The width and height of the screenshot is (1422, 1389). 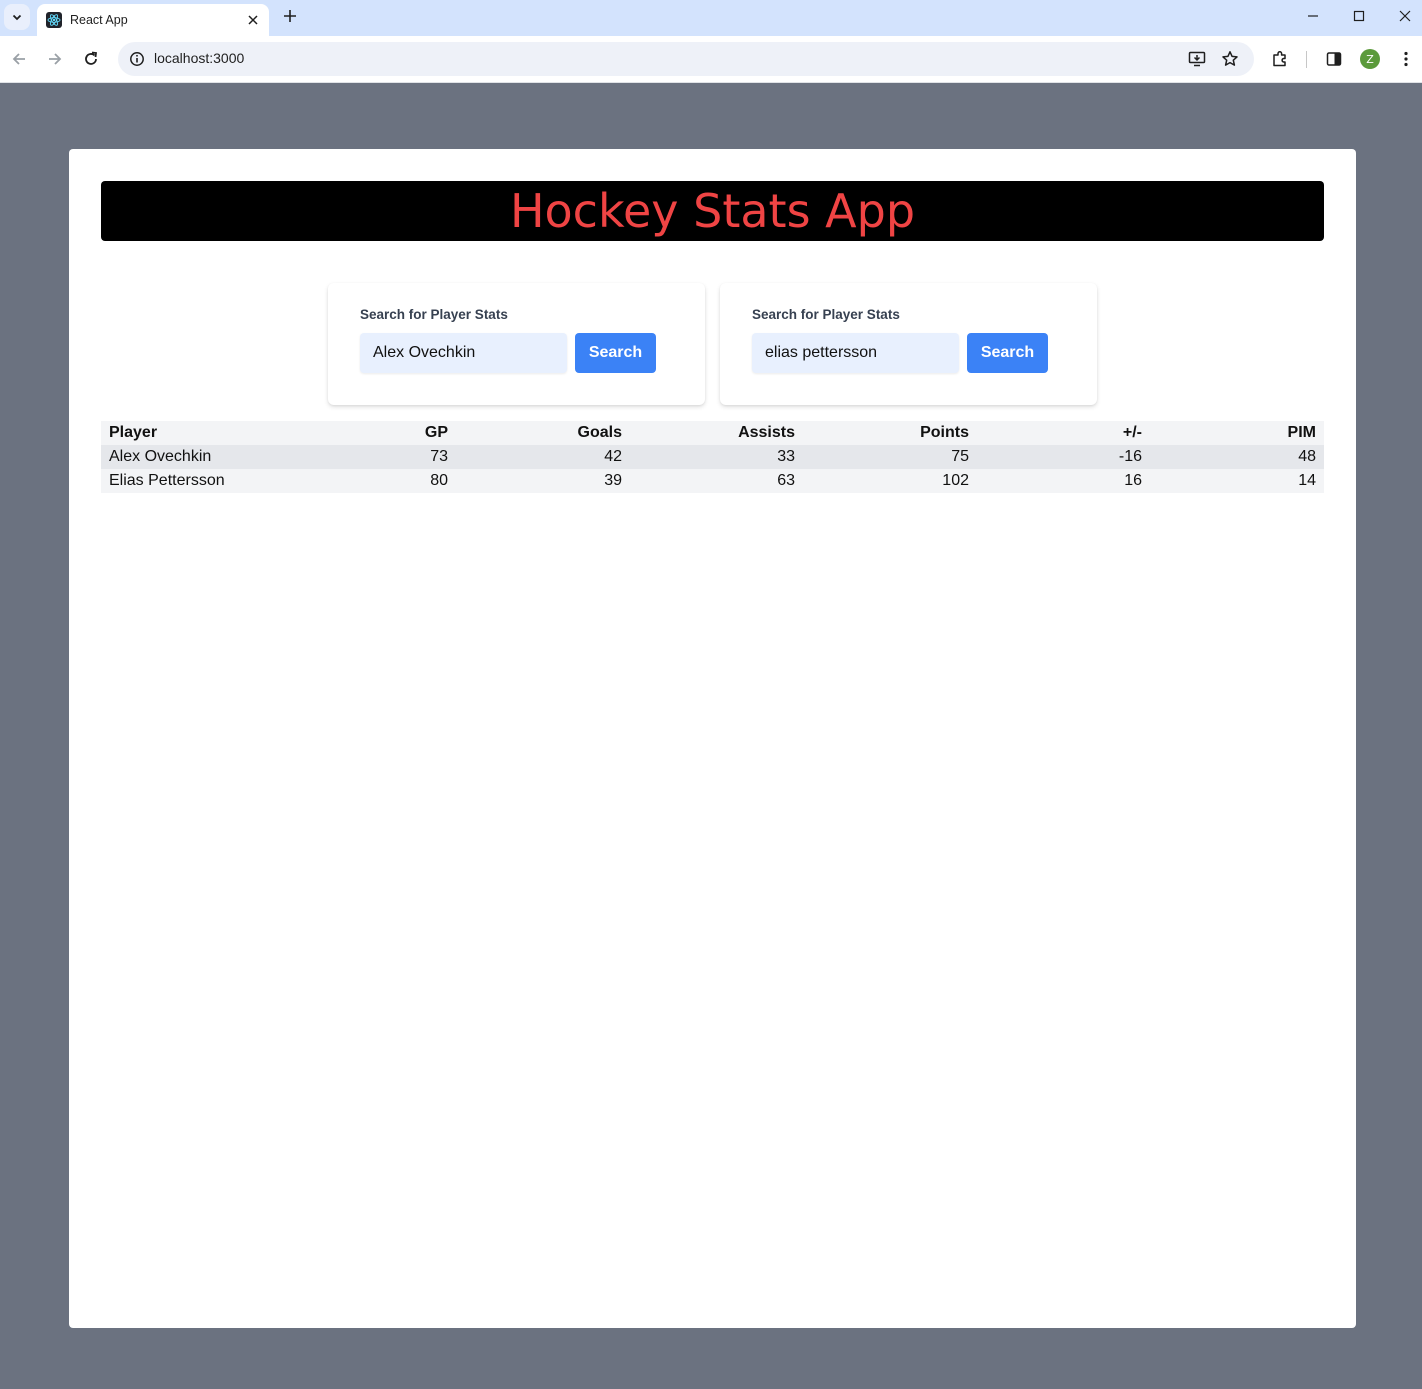 I want to click on search-panel-2: Search for Player Stats Search, so click(x=908, y=344).